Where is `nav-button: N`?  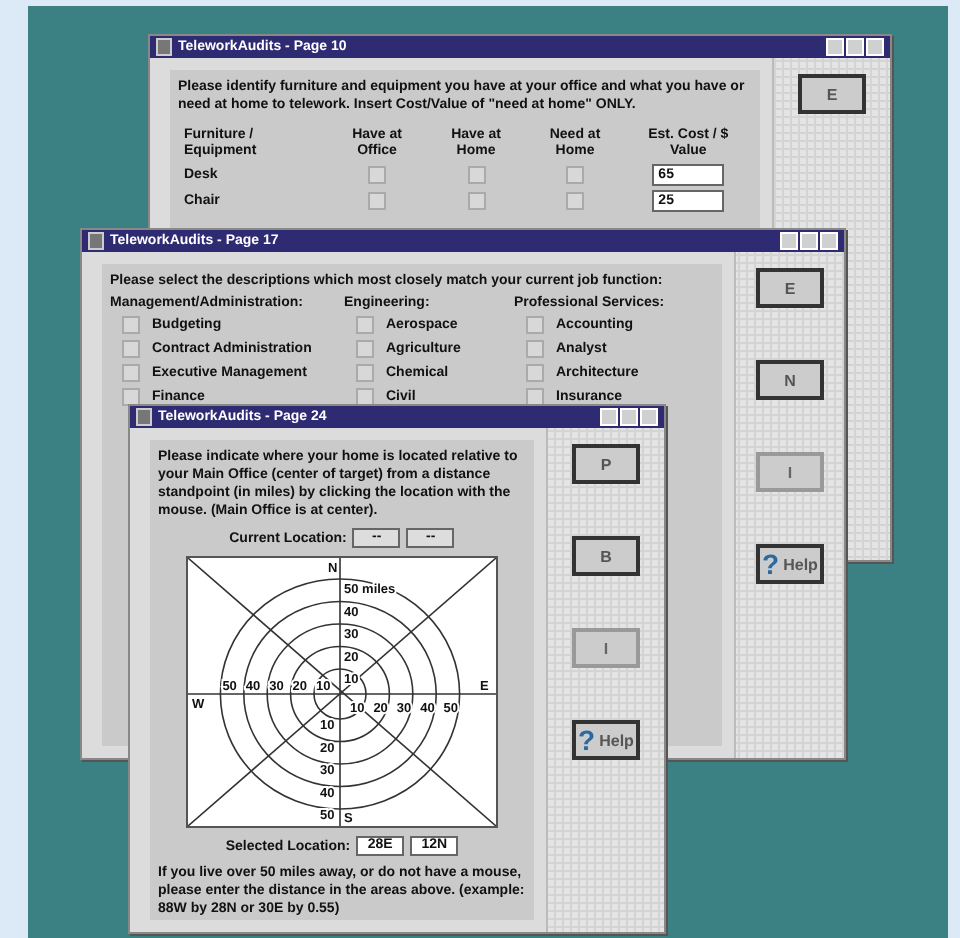
nav-button: N is located at coordinates (790, 380).